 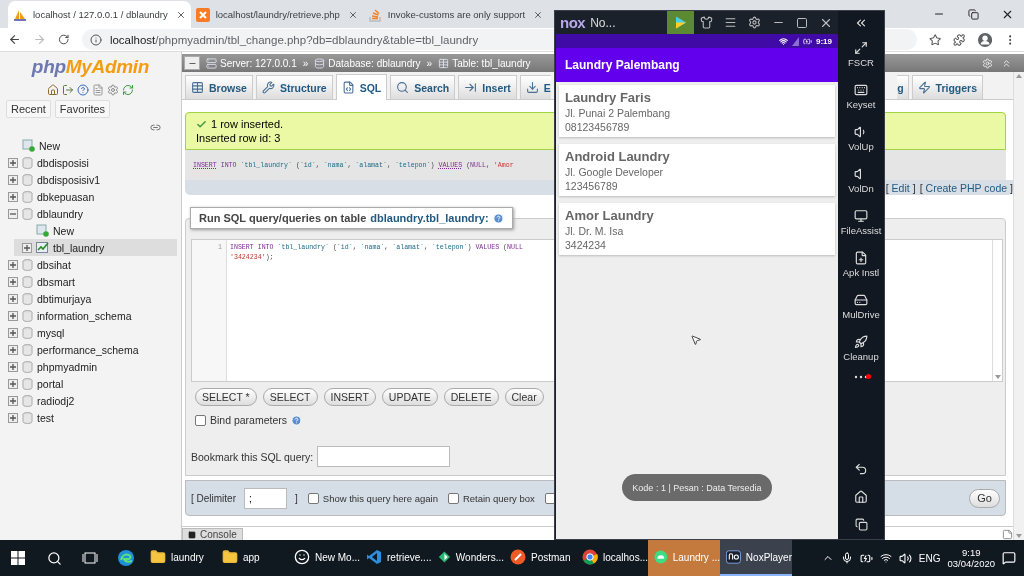 What do you see at coordinates (608, 97) in the screenshot?
I see `card-title: Laundry Faris` at bounding box center [608, 97].